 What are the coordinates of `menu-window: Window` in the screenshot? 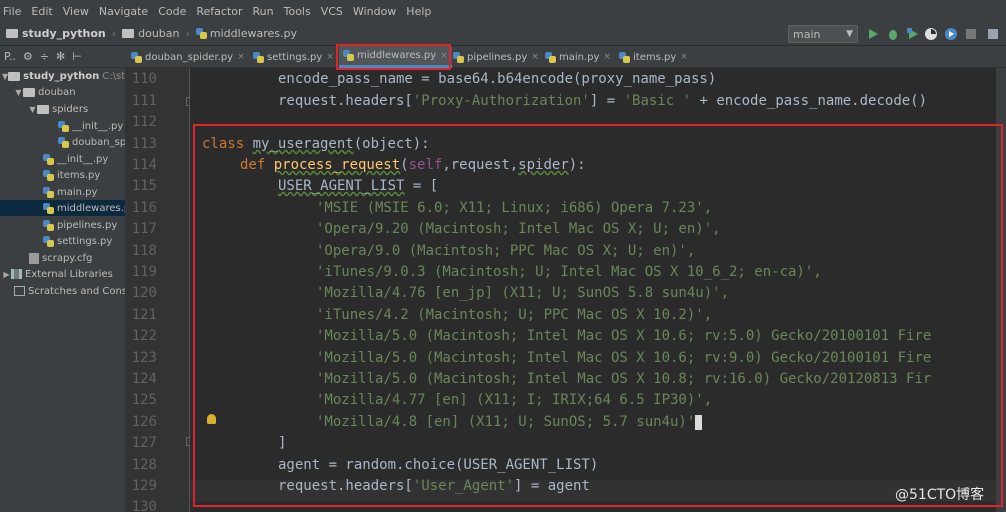 It's located at (374, 11).